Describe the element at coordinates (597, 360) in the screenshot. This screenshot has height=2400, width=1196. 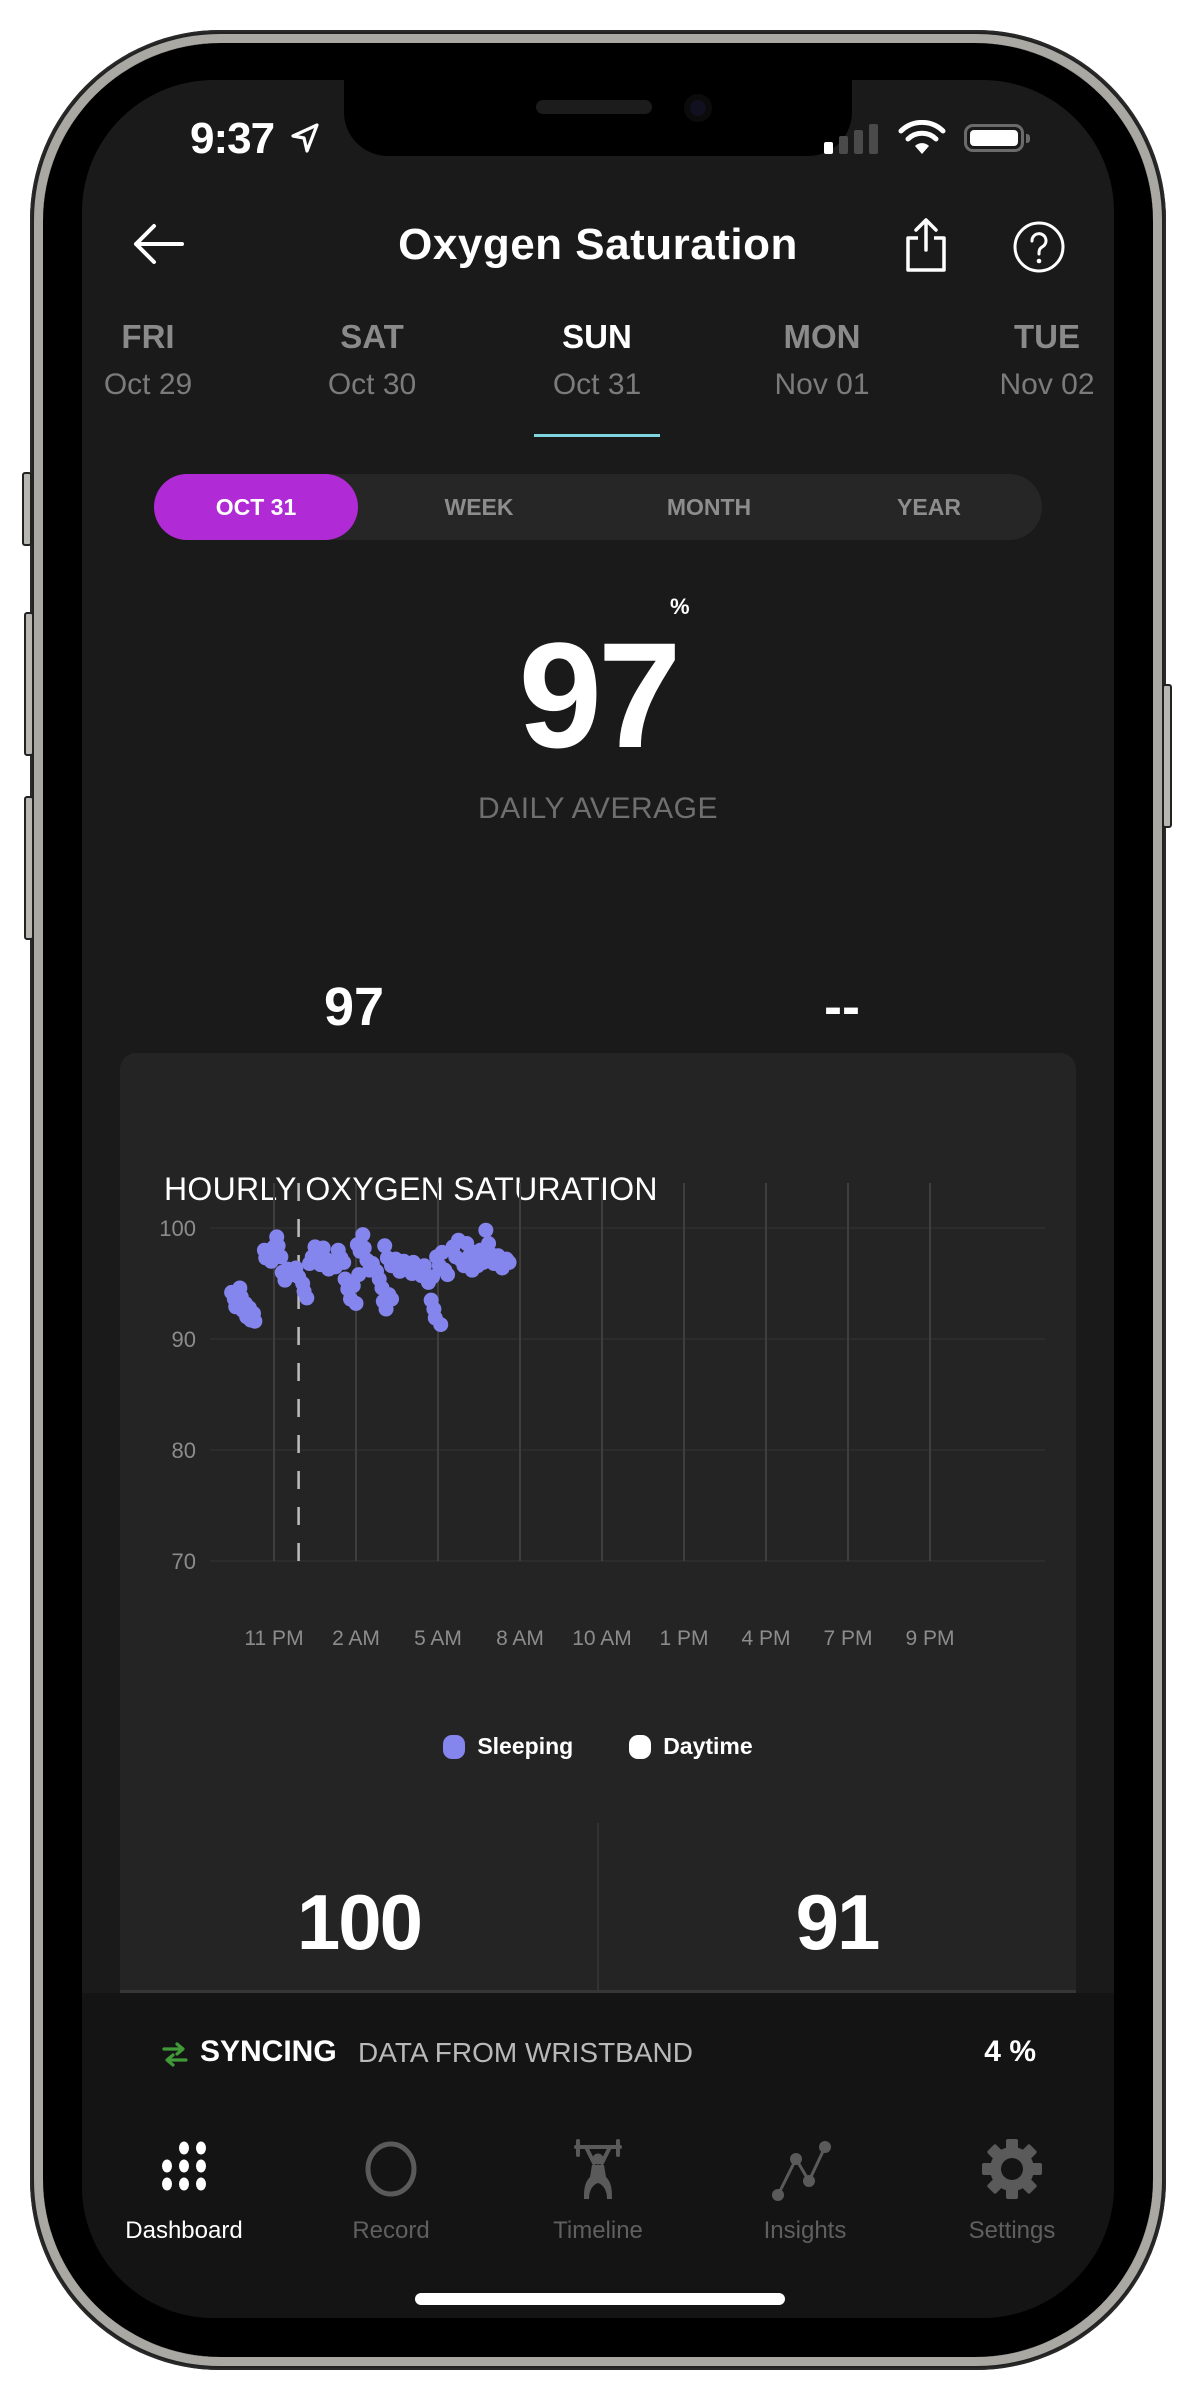
I see `day-sun: SUN Oct 31` at that location.